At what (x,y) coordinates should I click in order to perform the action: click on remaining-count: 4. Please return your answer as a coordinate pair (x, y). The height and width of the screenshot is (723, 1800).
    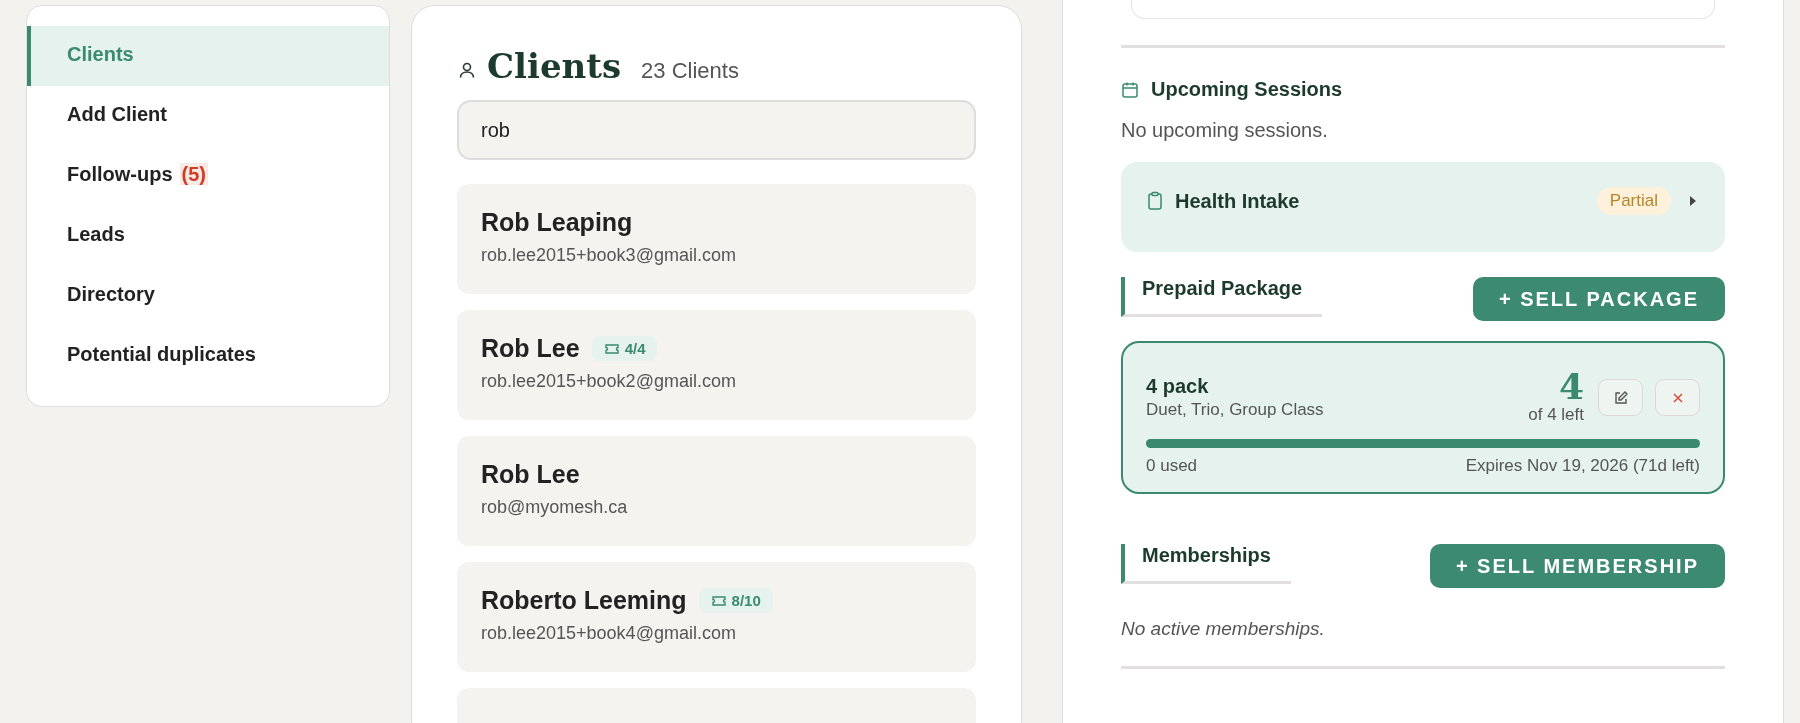
    Looking at the image, I should click on (1570, 386).